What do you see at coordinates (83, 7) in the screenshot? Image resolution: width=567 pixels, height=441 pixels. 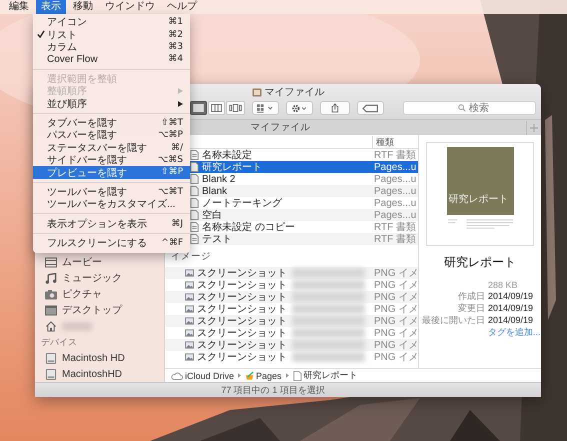 I see `menu-bar-item: 移動` at bounding box center [83, 7].